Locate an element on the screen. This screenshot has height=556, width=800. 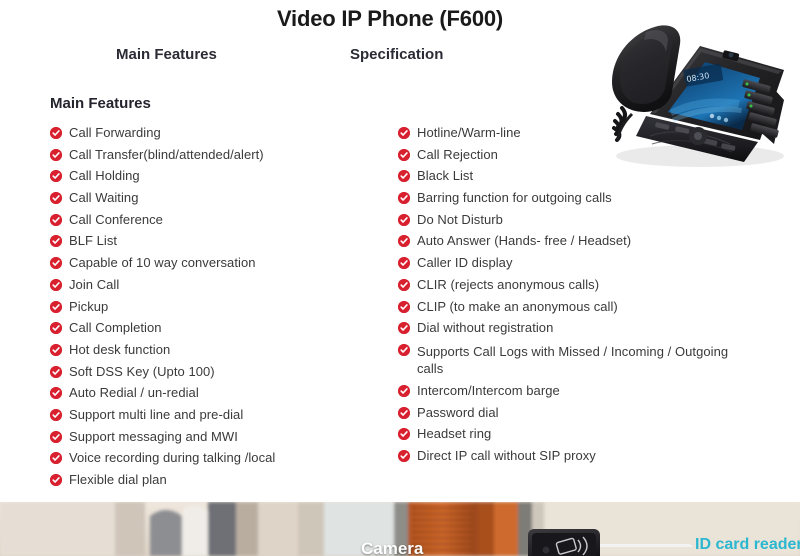
feature-item: Call Conference is located at coordinates (220, 220).